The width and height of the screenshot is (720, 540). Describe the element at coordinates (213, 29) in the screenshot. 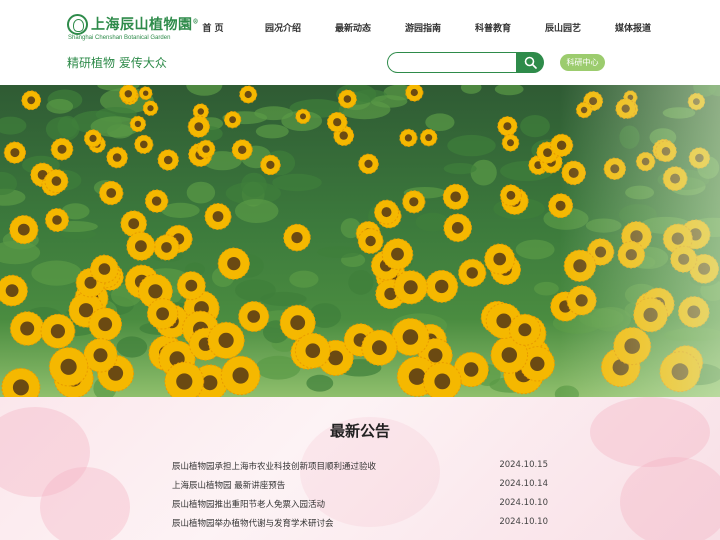

I see `nav-item-home: 首 页` at that location.